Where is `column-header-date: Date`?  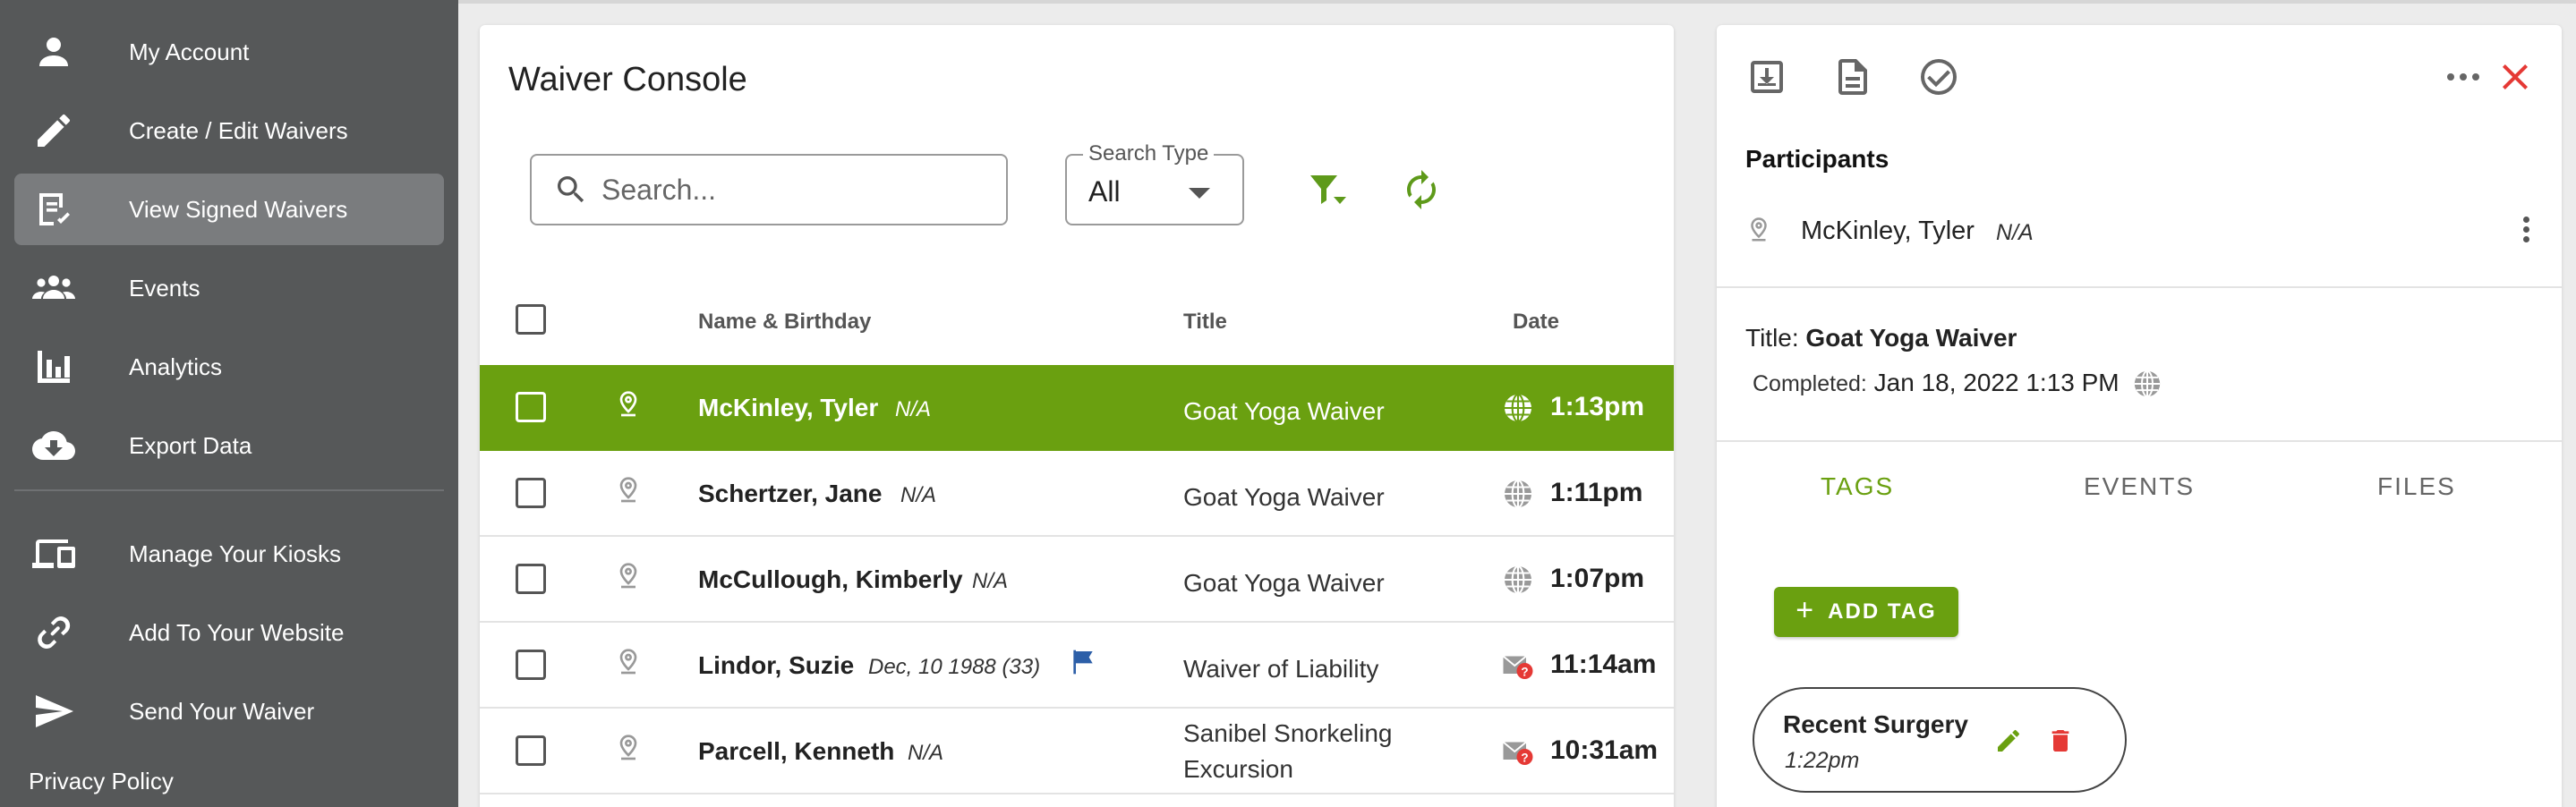
column-header-date: Date is located at coordinates (1536, 322).